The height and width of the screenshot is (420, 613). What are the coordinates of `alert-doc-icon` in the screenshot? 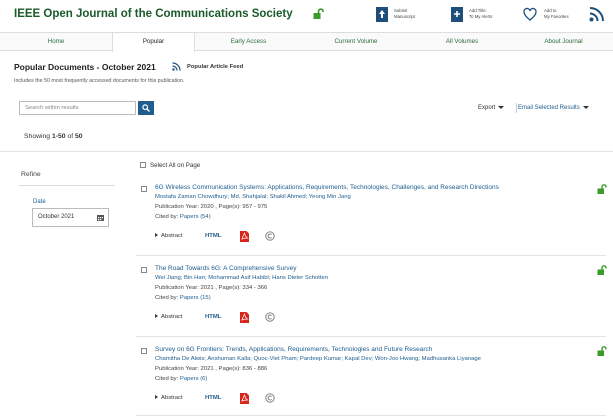 It's located at (457, 14).